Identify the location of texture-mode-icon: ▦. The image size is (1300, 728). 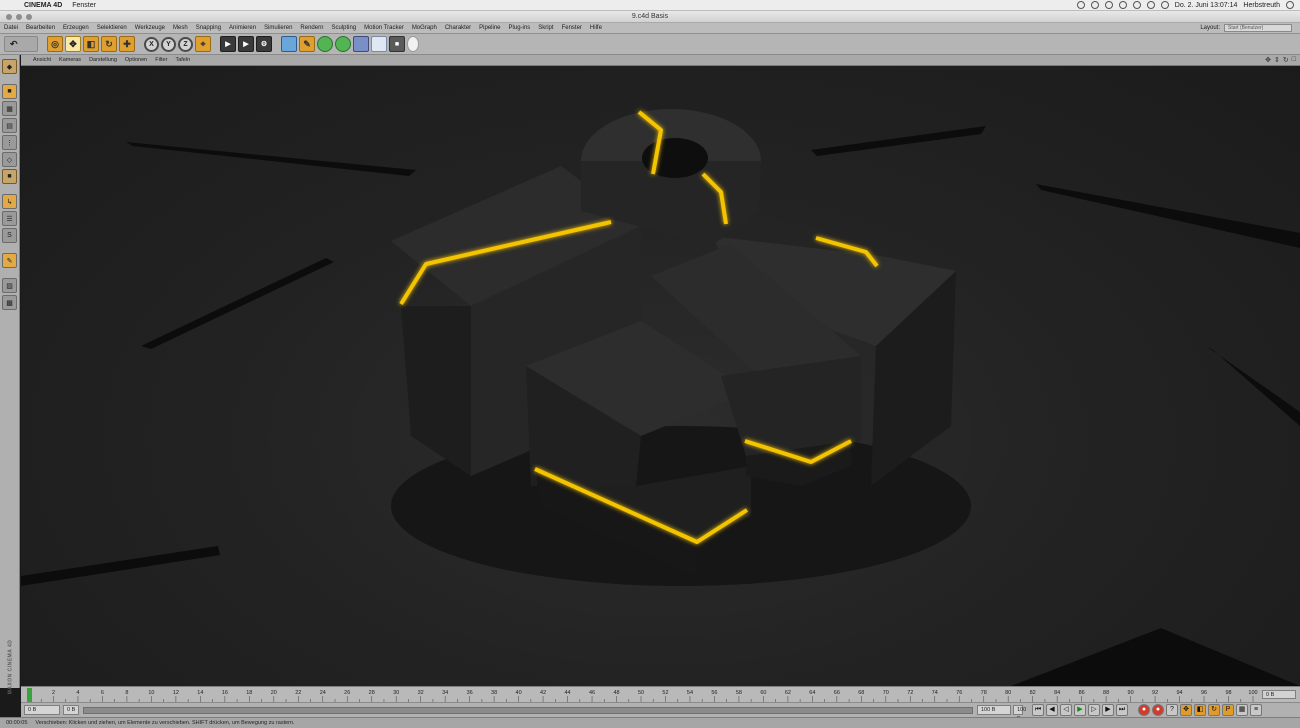
(9, 108).